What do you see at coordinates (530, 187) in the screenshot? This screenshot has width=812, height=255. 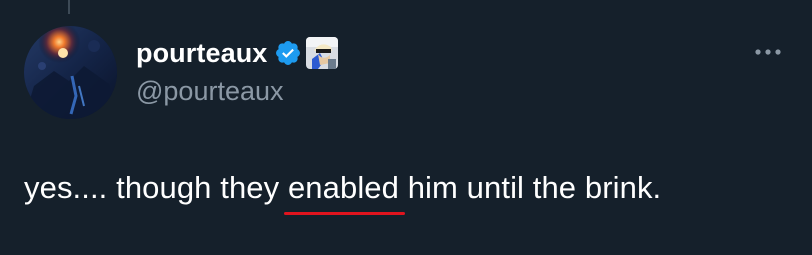 I see `tweet-text-after: him until the brink.` at bounding box center [530, 187].